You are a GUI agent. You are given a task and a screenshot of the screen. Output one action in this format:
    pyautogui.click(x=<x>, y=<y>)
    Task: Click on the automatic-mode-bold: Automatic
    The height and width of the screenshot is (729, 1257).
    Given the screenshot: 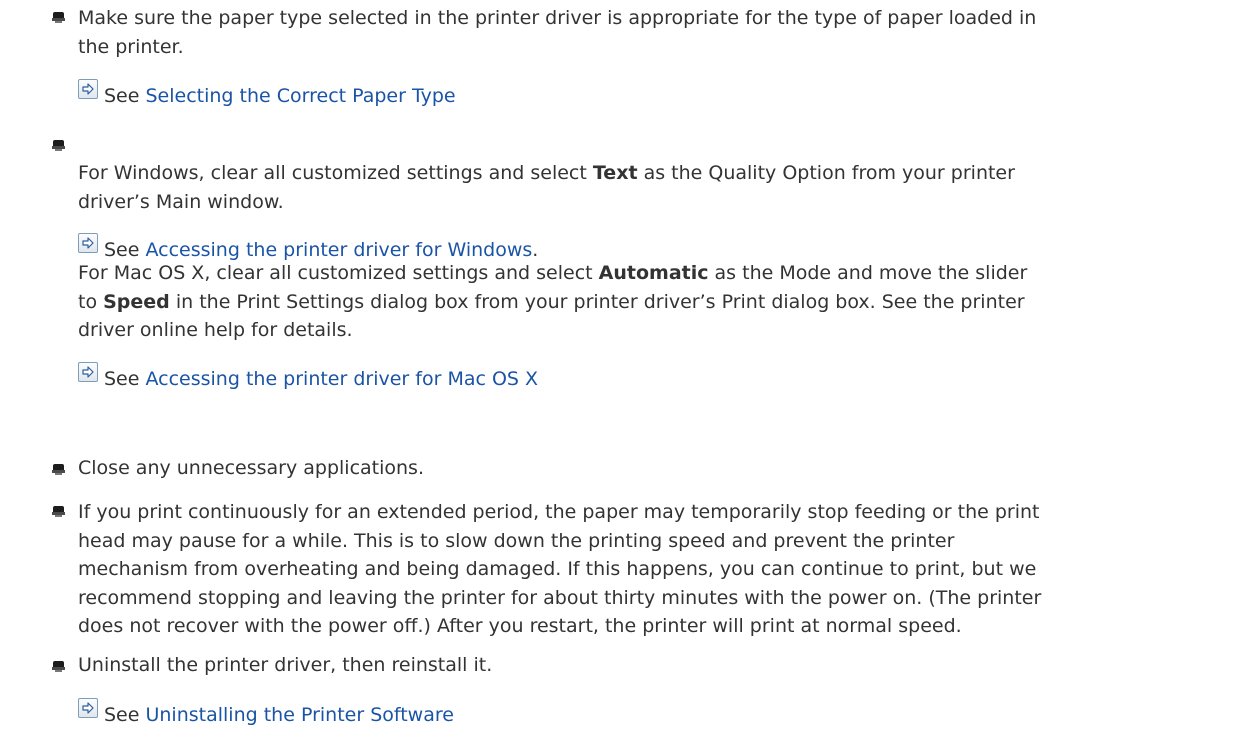 What is the action you would take?
    pyautogui.click(x=653, y=273)
    